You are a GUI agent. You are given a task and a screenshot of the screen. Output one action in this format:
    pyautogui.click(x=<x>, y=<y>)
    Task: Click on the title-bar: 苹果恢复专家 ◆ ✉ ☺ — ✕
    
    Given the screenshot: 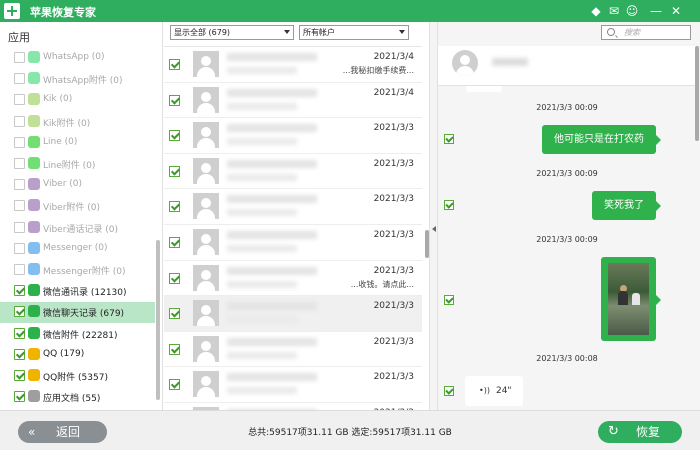 What is the action you would take?
    pyautogui.click(x=350, y=11)
    